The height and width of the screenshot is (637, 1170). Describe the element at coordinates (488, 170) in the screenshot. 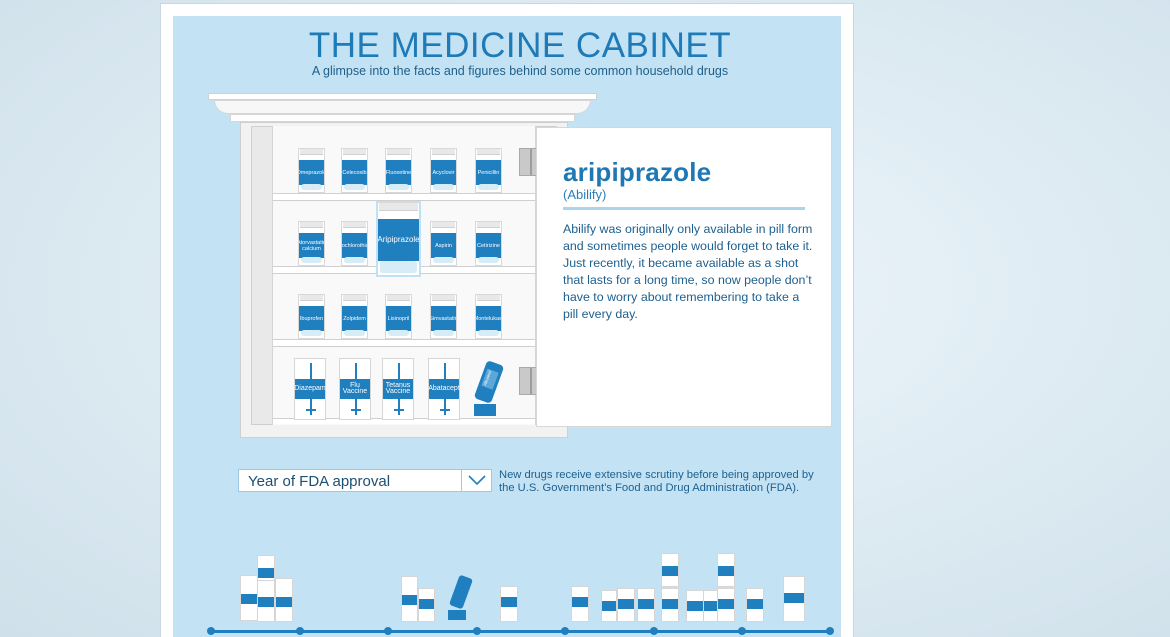

I see `bottle-penicillin: Penicillin` at that location.